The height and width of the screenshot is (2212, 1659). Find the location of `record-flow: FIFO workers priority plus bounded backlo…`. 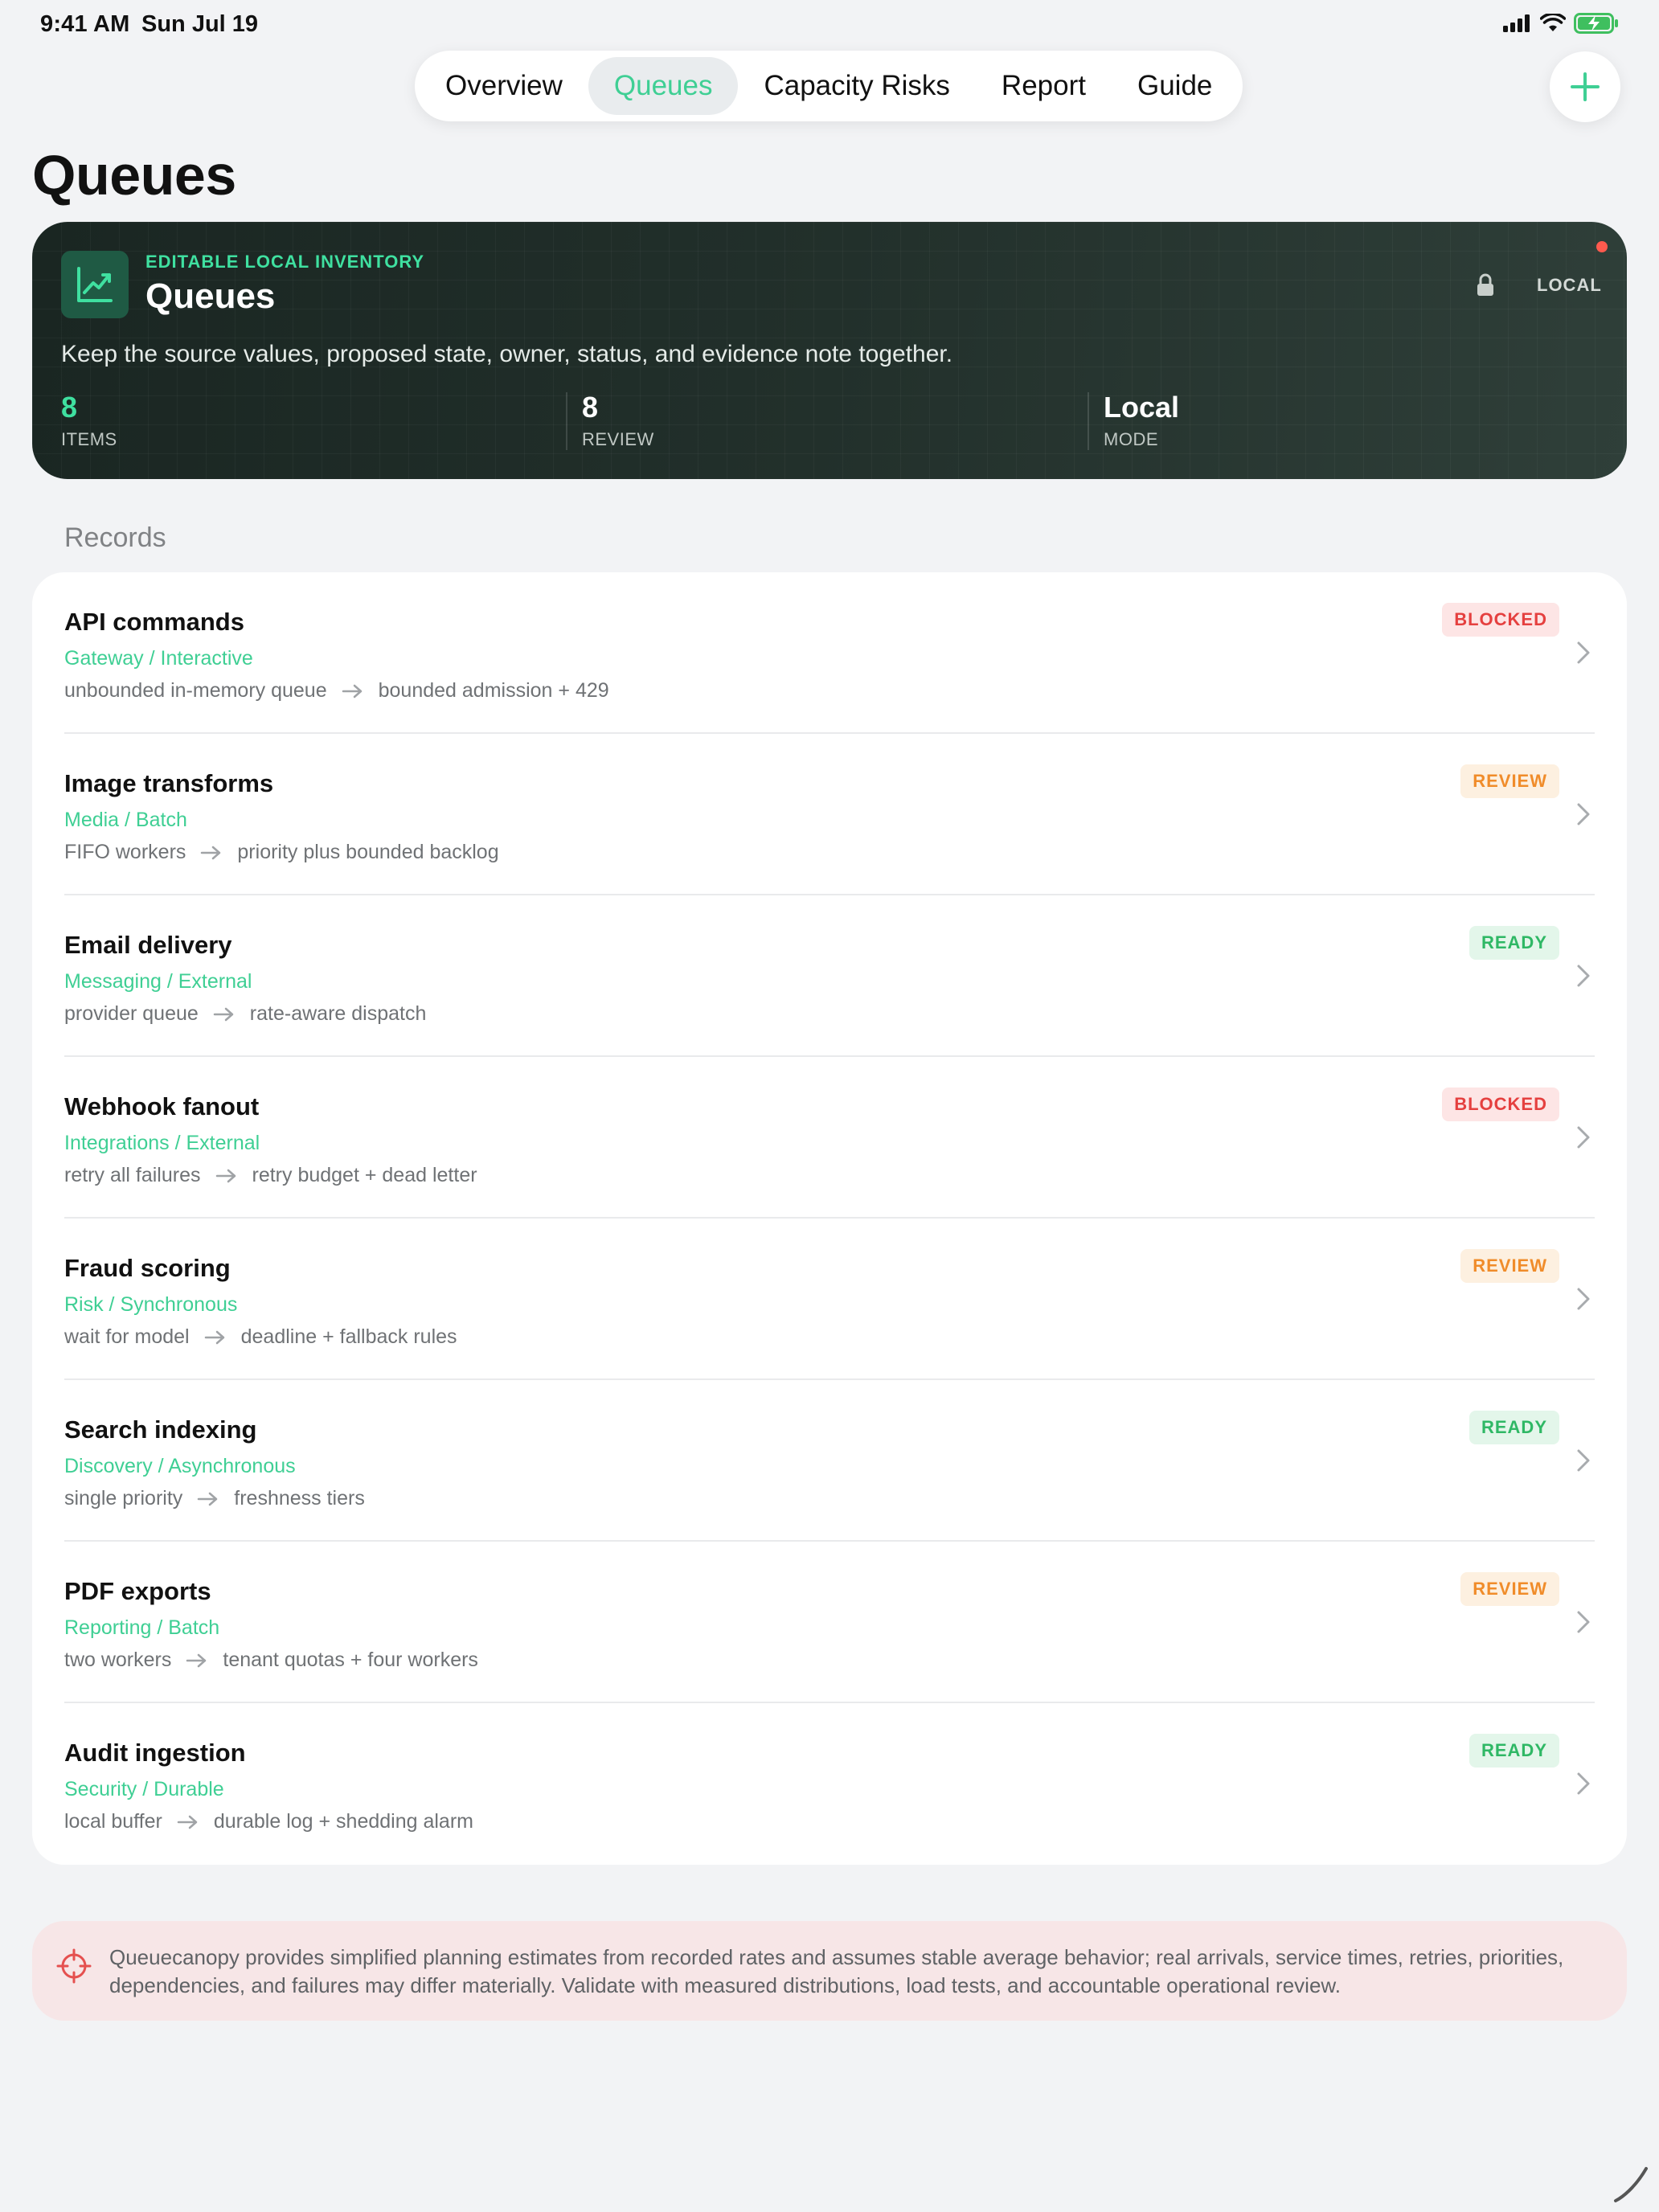

record-flow: FIFO workers priority plus bounded backlo… is located at coordinates (281, 852).